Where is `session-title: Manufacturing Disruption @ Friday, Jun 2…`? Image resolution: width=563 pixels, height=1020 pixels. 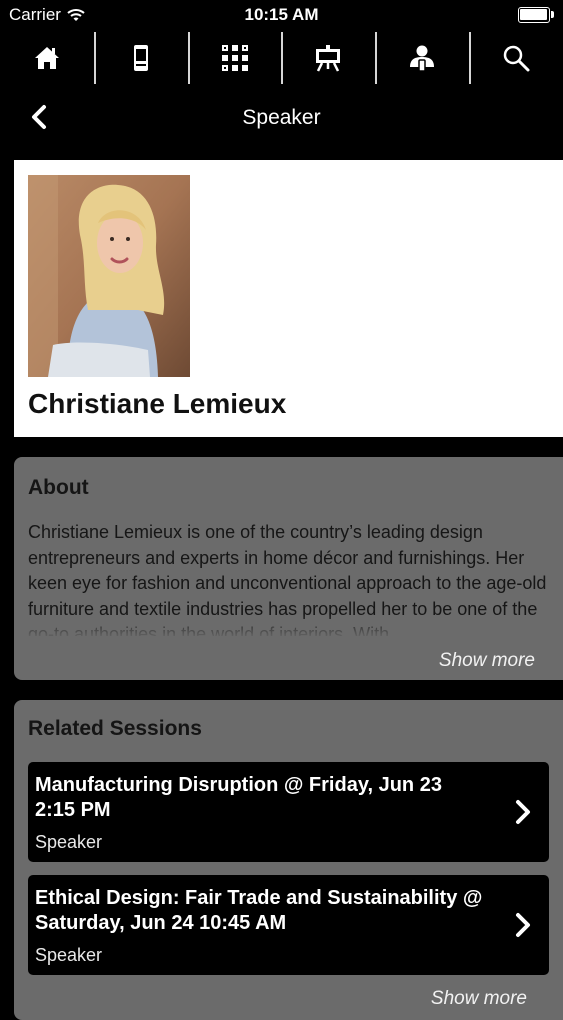
session-title: Manufacturing Disruption @ Friday, Jun 2… is located at coordinates (238, 797).